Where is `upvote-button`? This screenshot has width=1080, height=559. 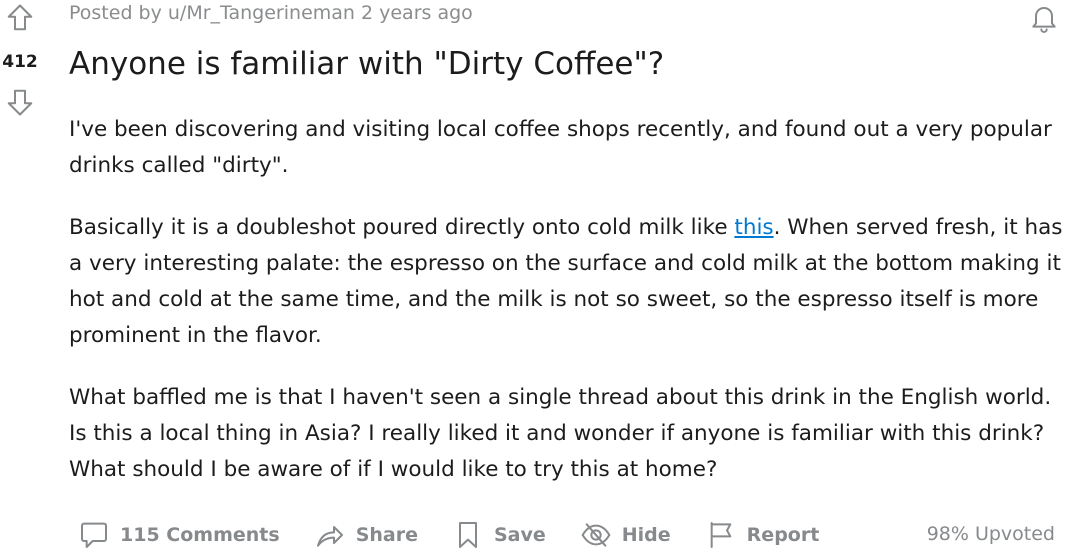
upvote-button is located at coordinates (20, 18).